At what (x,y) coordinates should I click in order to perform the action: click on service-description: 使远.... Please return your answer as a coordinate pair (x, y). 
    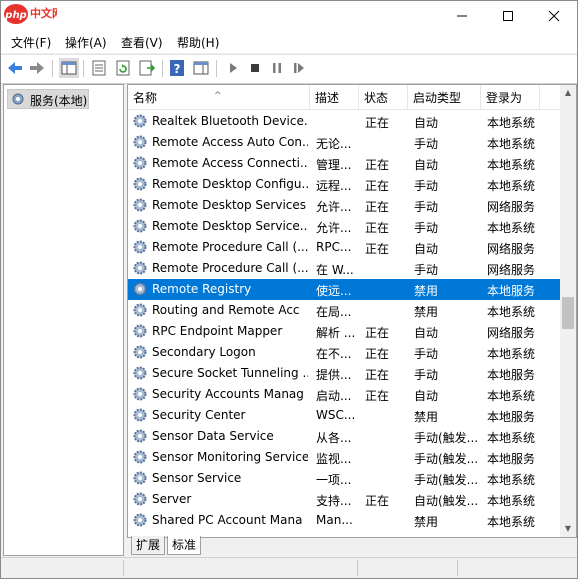
    Looking at the image, I should click on (334, 291).